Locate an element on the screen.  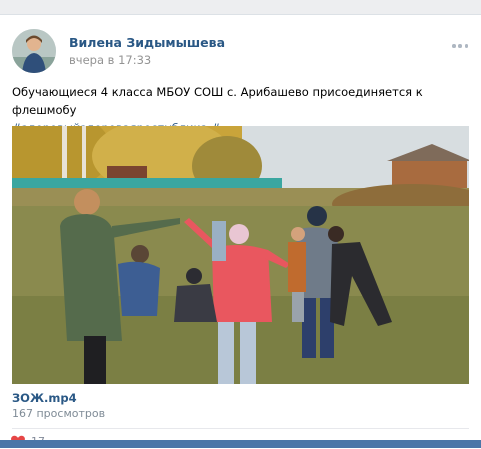
more-dots-icon is located at coordinates (460, 46).